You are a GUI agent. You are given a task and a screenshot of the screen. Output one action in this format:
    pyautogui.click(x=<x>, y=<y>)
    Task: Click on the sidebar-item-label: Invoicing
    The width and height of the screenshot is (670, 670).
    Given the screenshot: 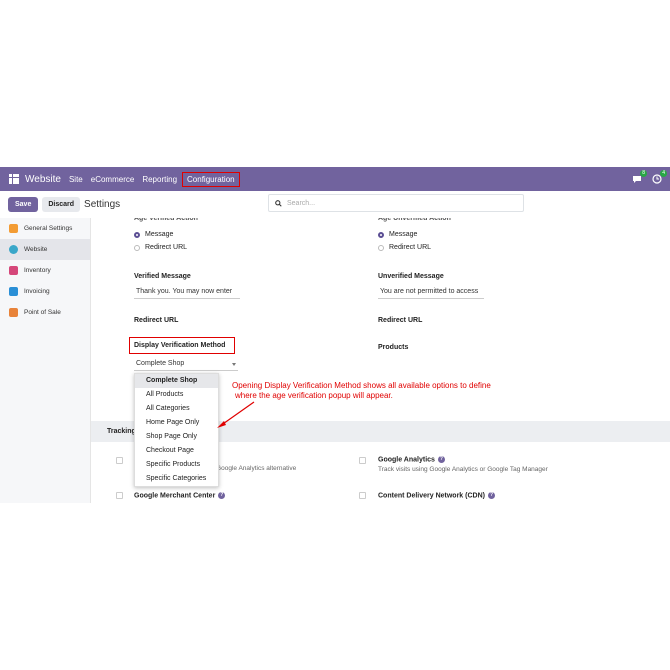 What is the action you would take?
    pyautogui.click(x=37, y=291)
    